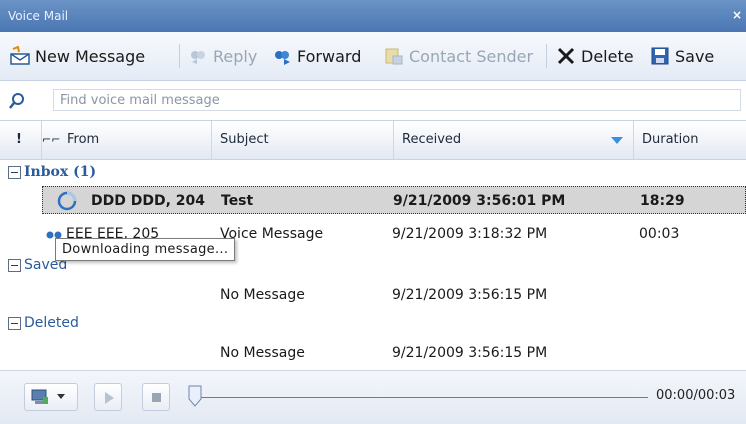 This screenshot has height=424, width=746. I want to click on play-button, so click(108, 397).